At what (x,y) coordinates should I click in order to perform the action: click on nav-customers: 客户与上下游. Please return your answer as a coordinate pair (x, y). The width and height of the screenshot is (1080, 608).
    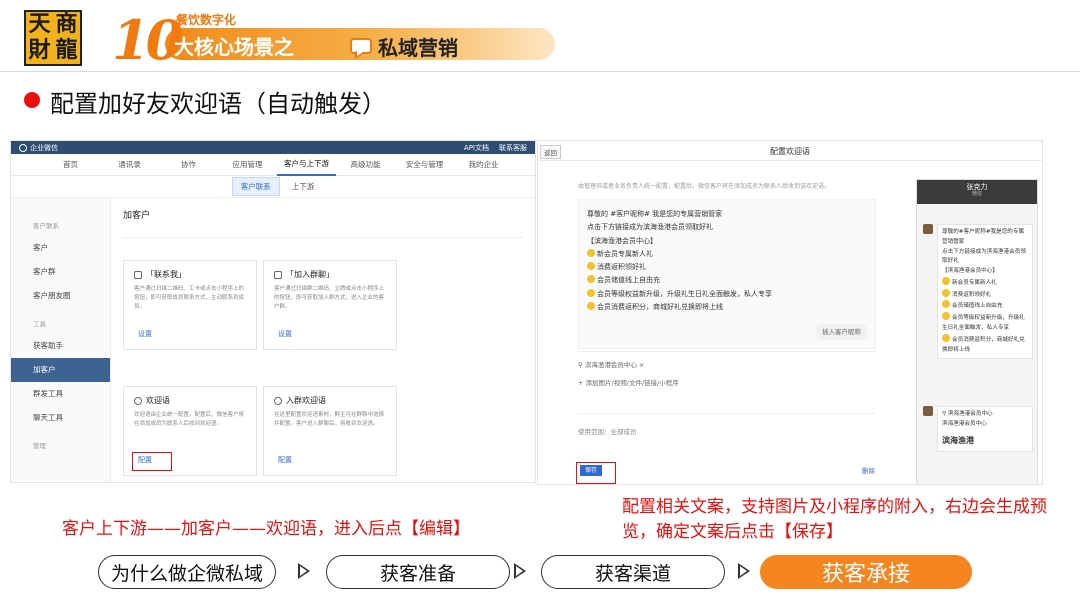
    Looking at the image, I should click on (306, 165).